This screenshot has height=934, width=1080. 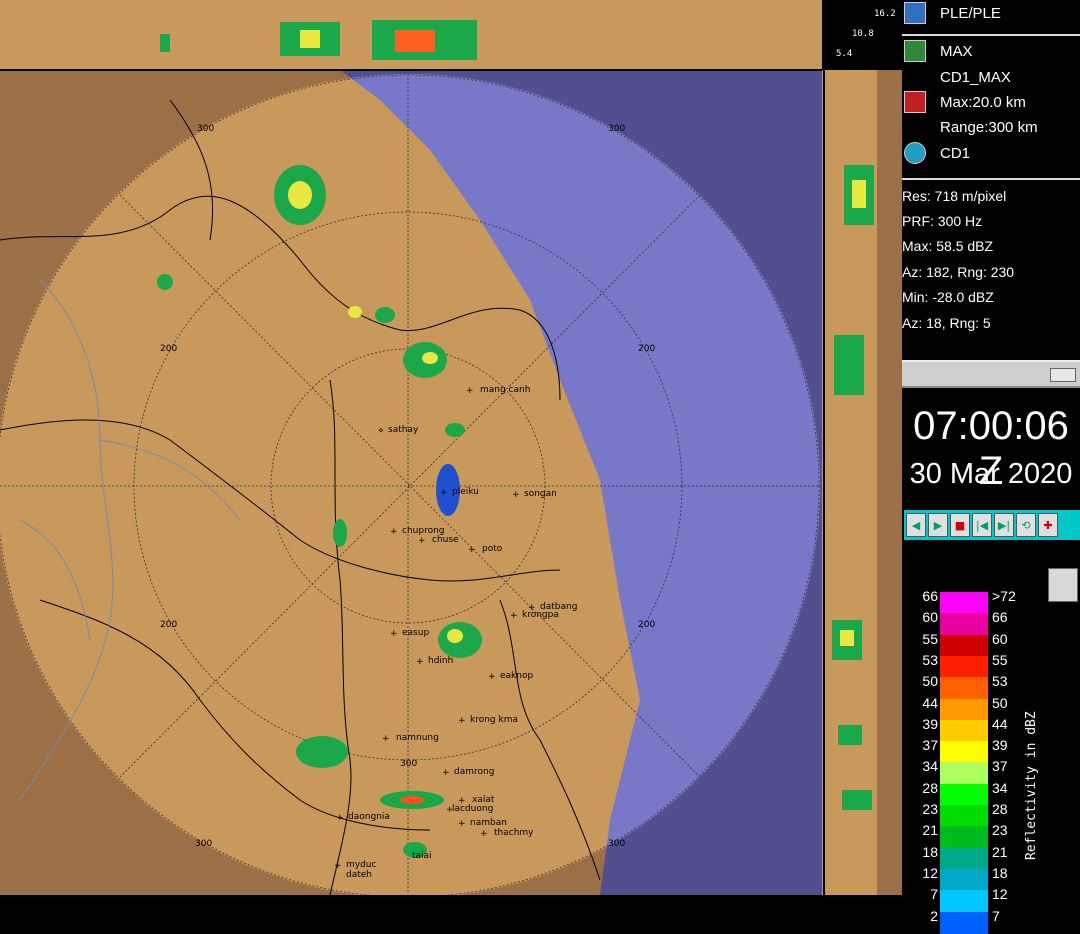 I want to click on place-name: taiai, so click(x=422, y=856).